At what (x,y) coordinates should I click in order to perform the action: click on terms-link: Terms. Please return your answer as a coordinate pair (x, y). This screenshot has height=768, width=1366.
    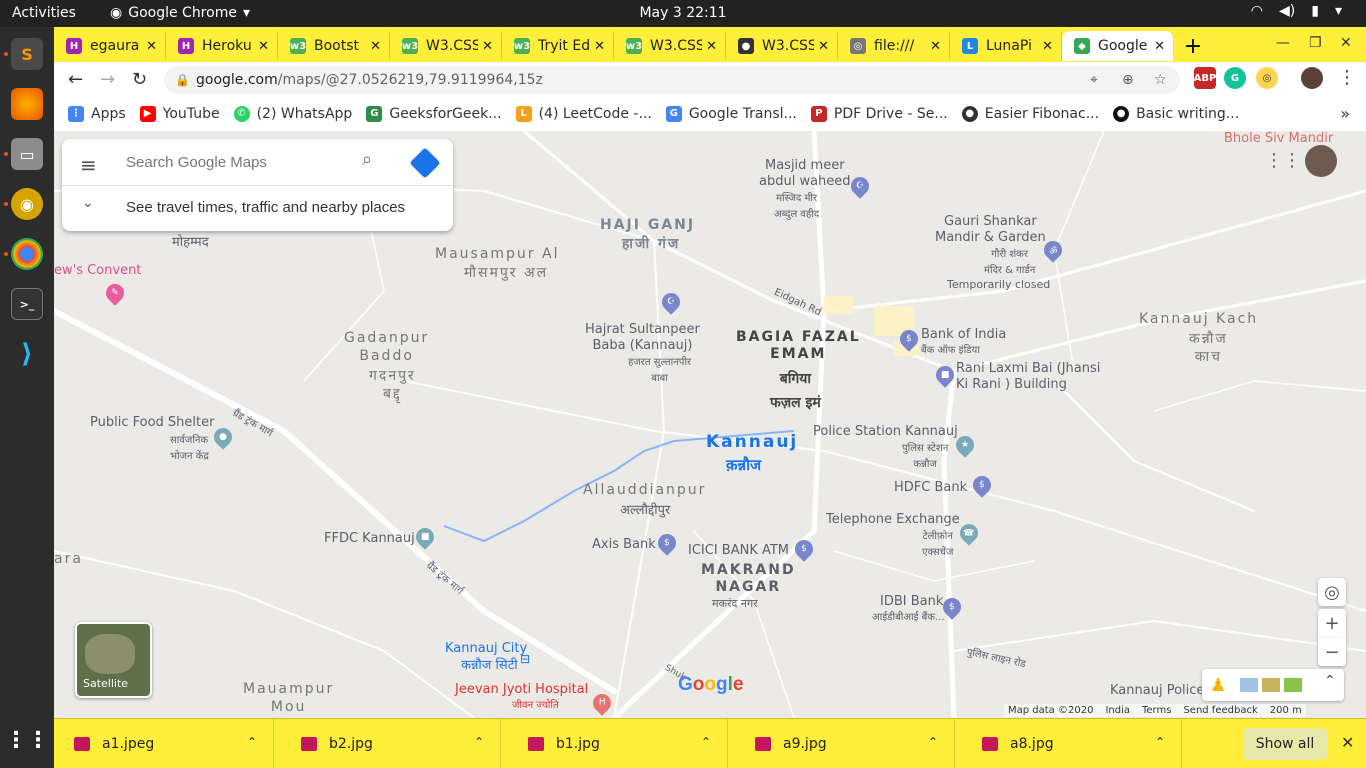
    Looking at the image, I should click on (1156, 710).